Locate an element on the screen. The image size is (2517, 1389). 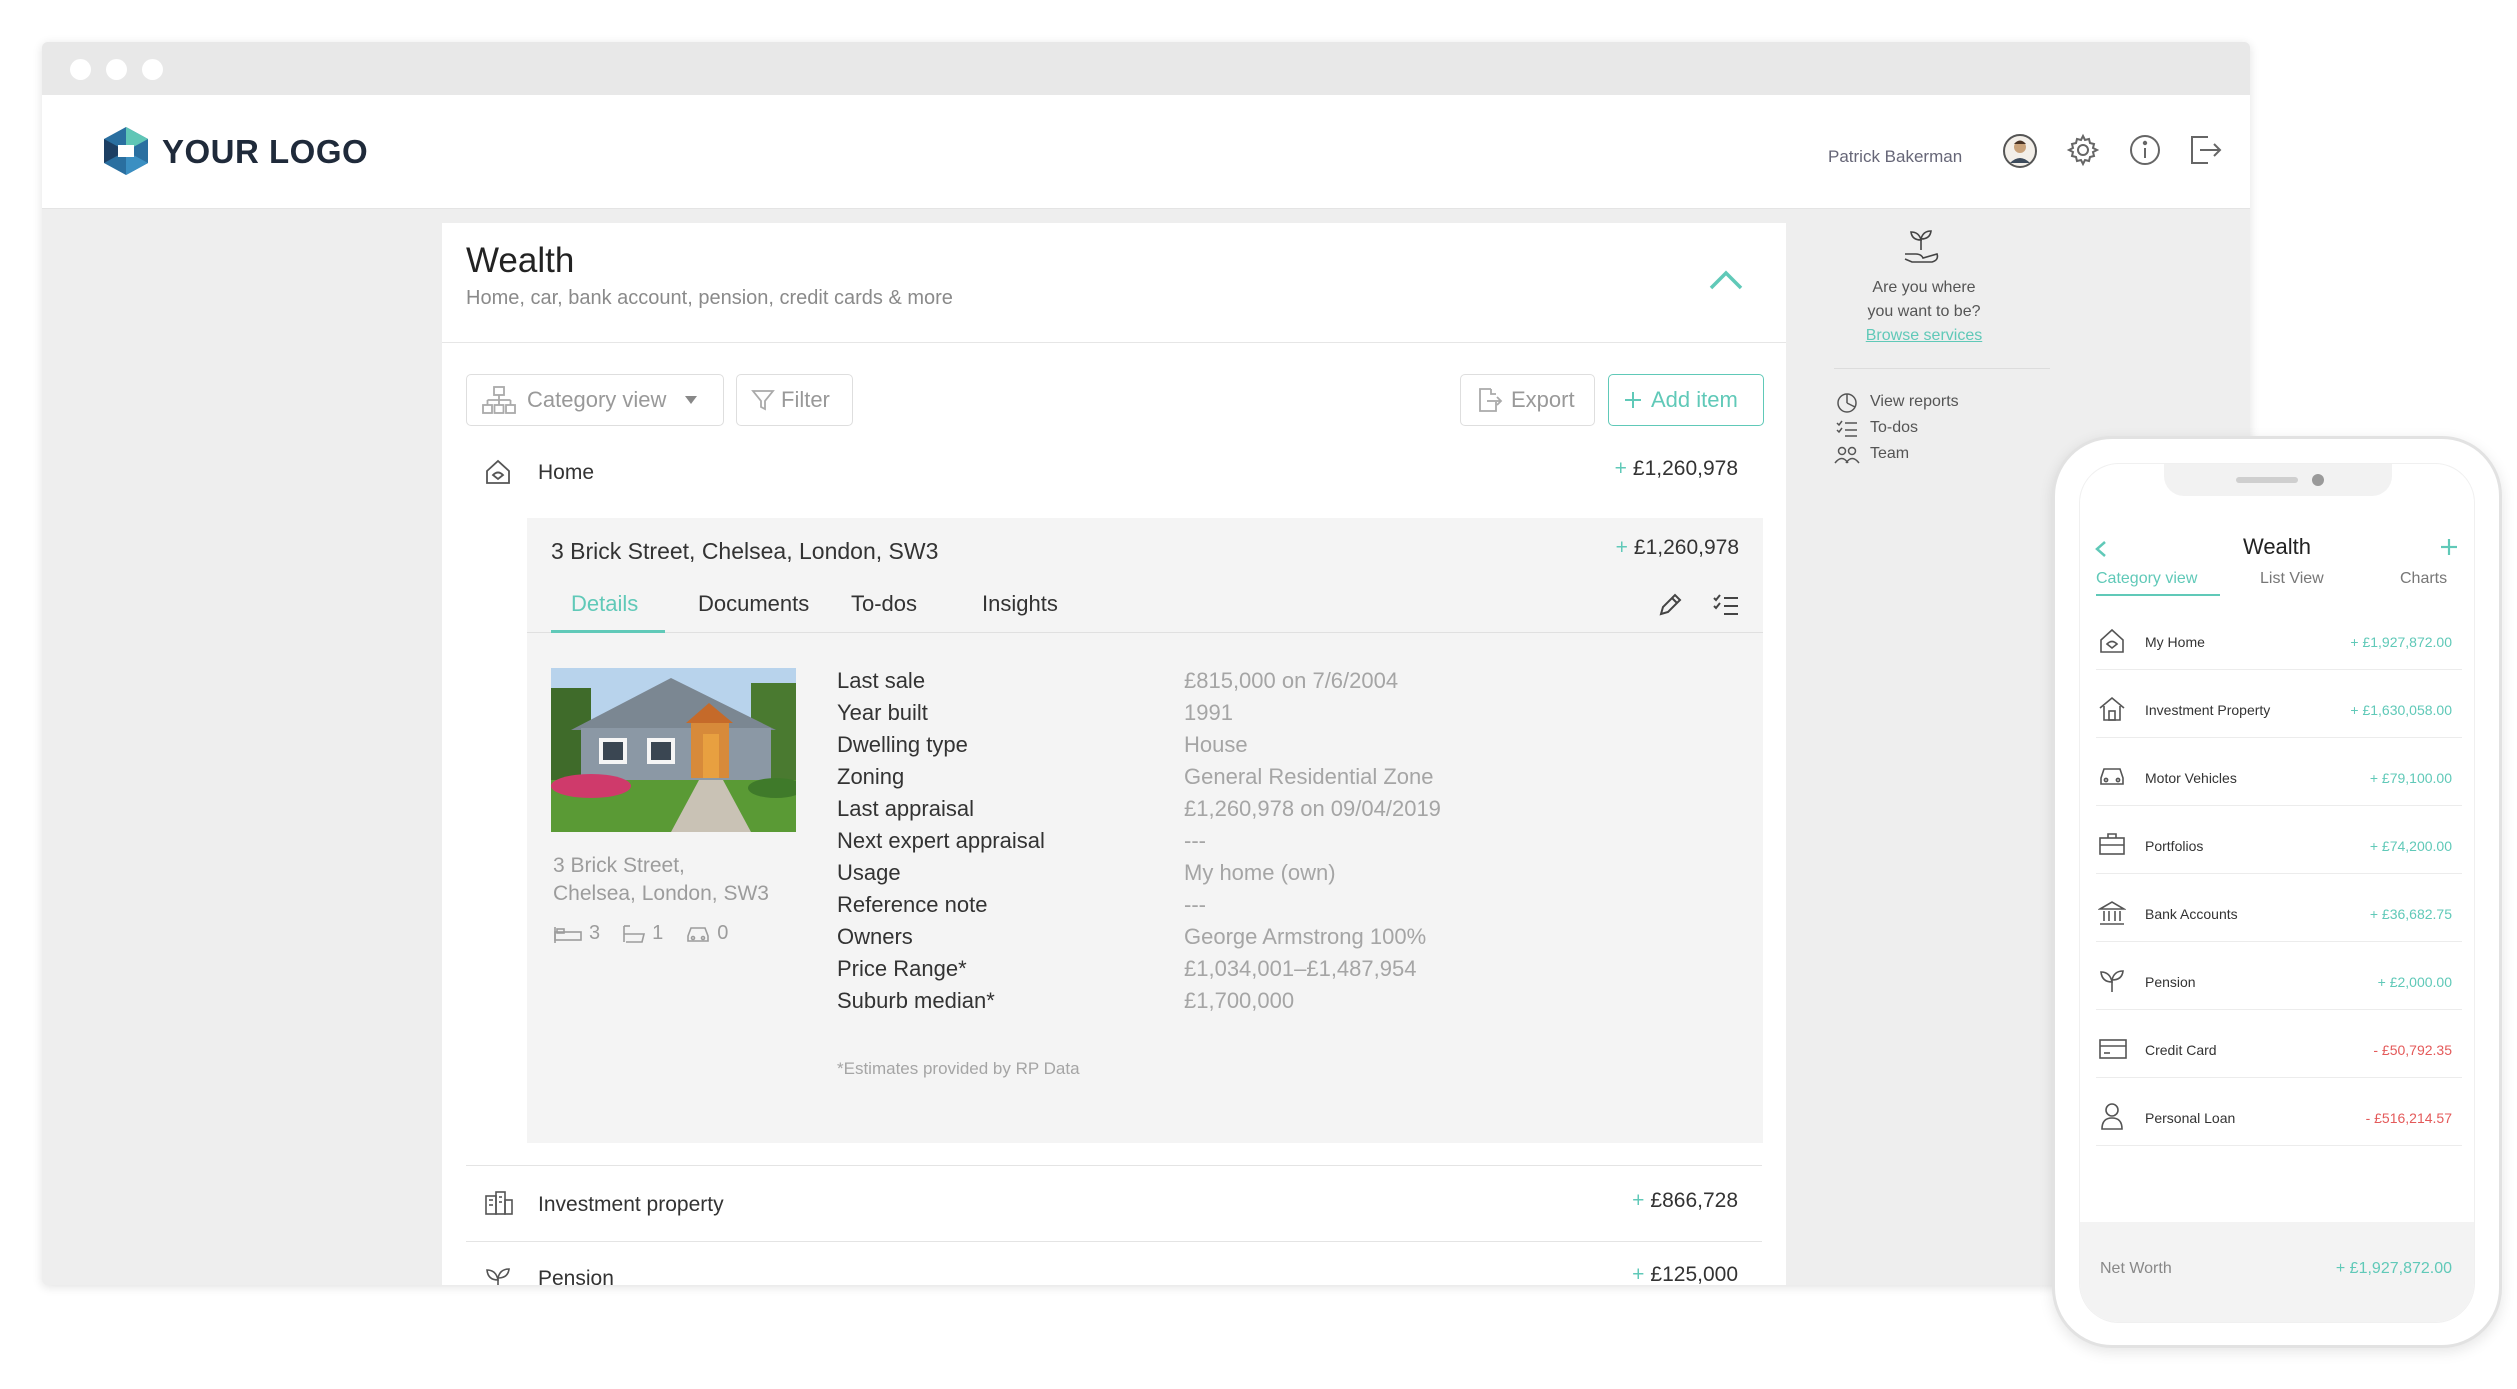
detail-key: Reference note is located at coordinates (912, 904).